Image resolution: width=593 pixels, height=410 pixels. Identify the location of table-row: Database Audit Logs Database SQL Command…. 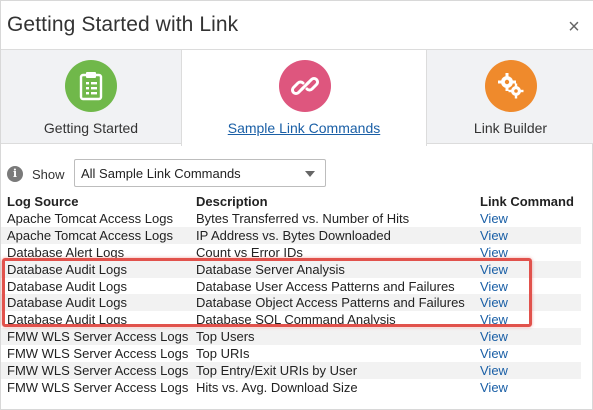
(291, 319).